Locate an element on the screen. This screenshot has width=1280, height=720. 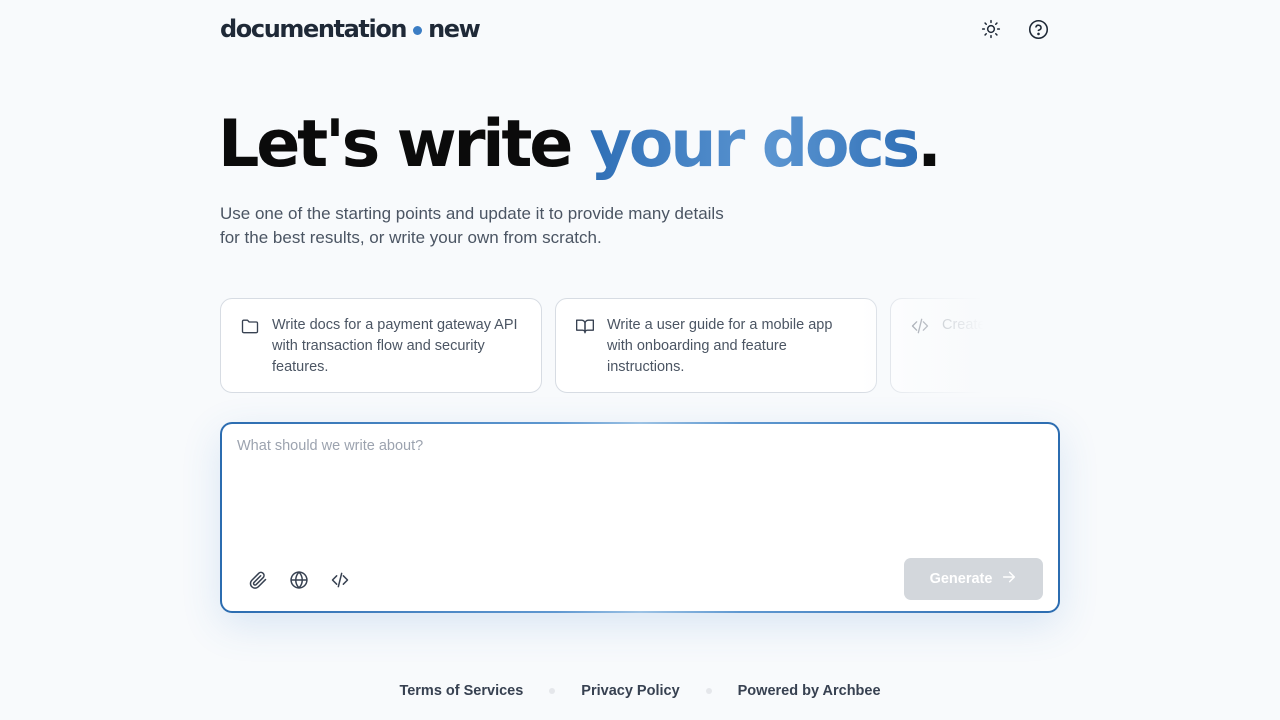
header-actions is located at coordinates (1014, 29).